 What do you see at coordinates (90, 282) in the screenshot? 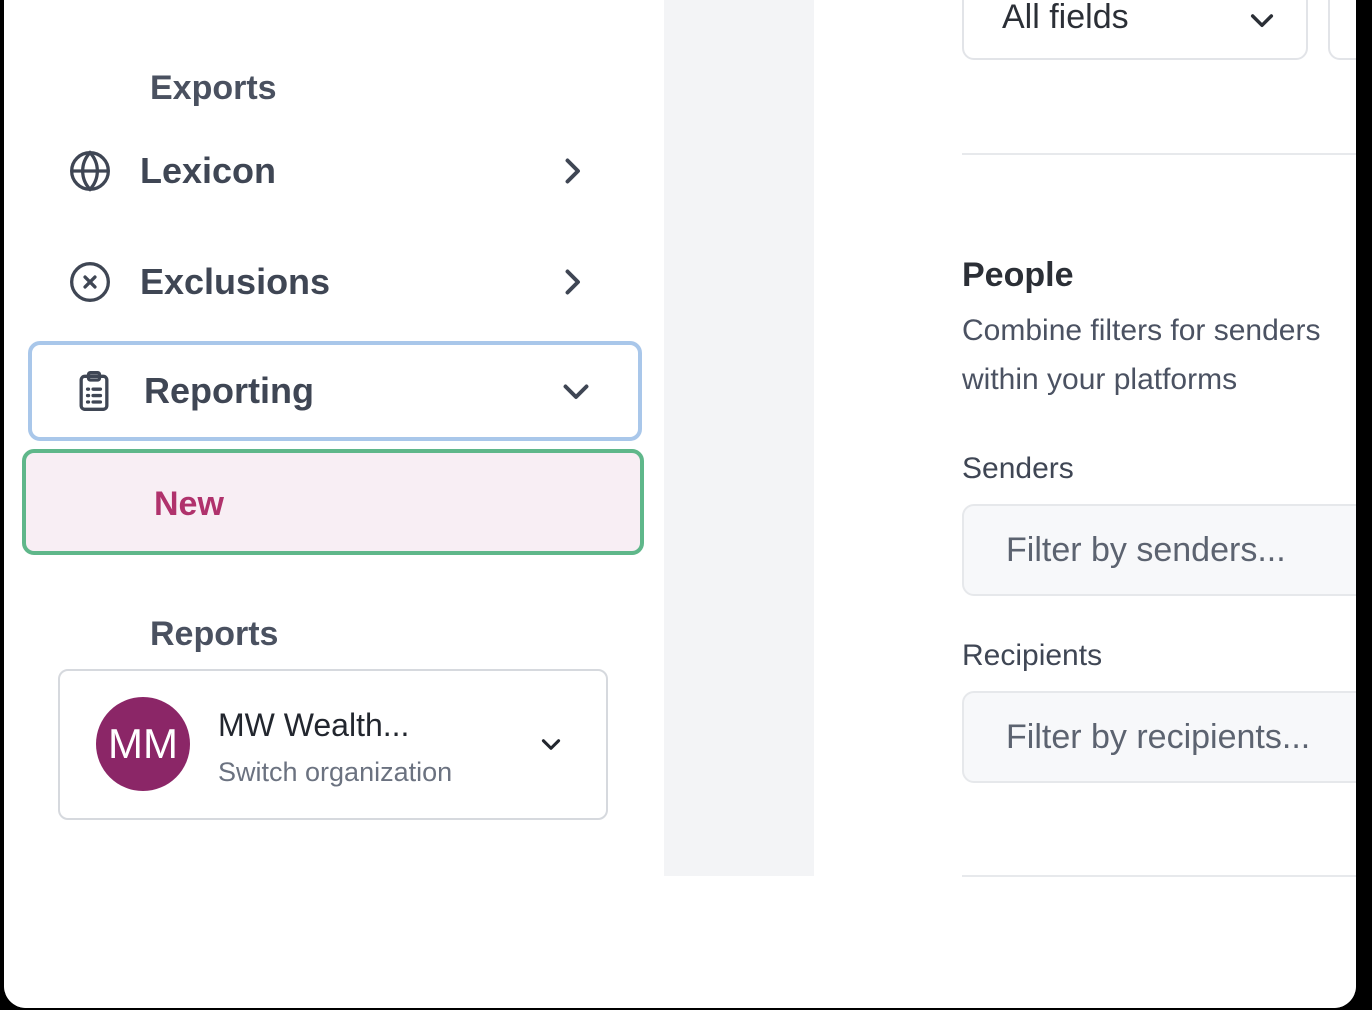
I see `x-circle-icon` at bounding box center [90, 282].